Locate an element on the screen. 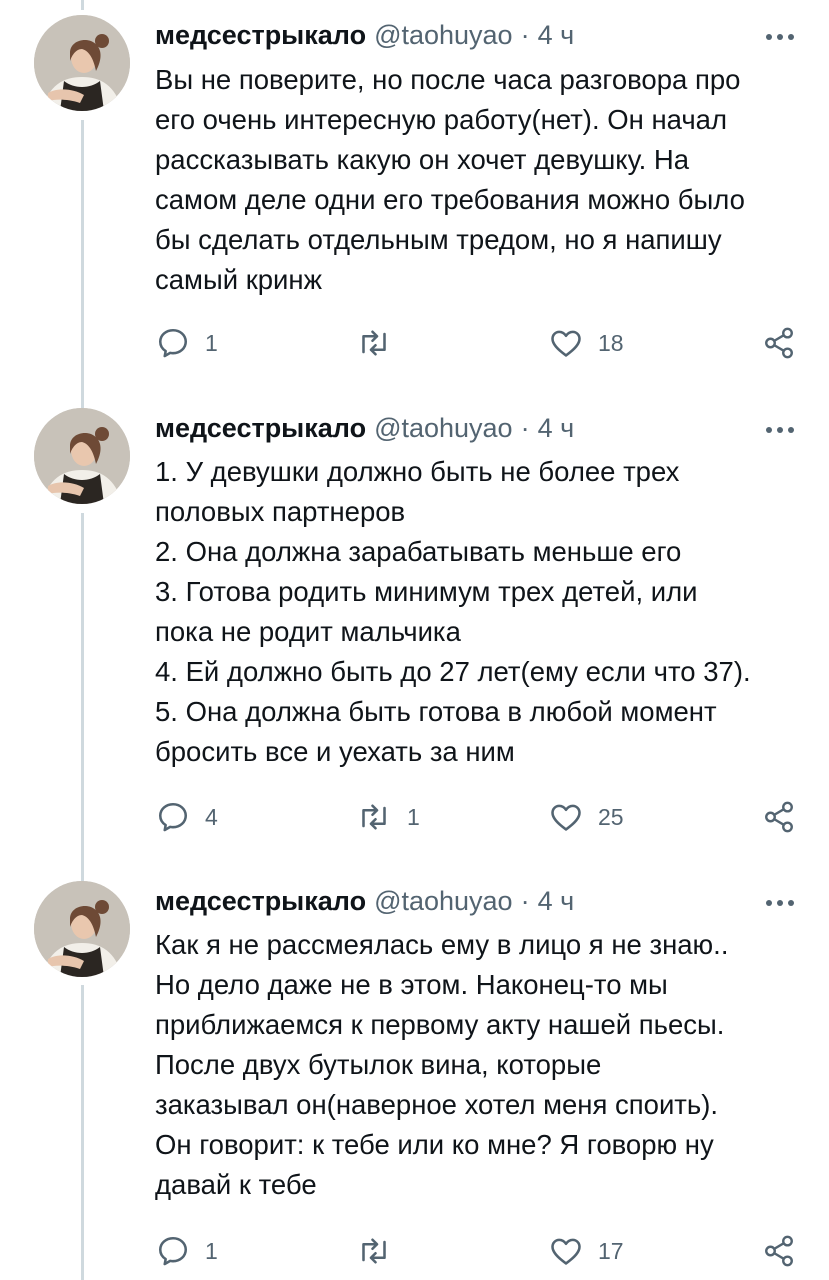 Image resolution: width=829 pixels, height=1280 pixels. tweet-actions: 4 1 25 is located at coordinates (414, 817).